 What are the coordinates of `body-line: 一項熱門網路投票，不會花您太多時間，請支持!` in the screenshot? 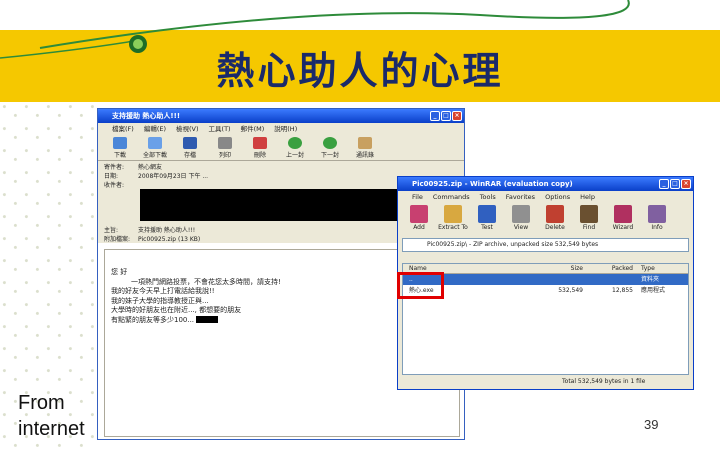 It's located at (196, 281).